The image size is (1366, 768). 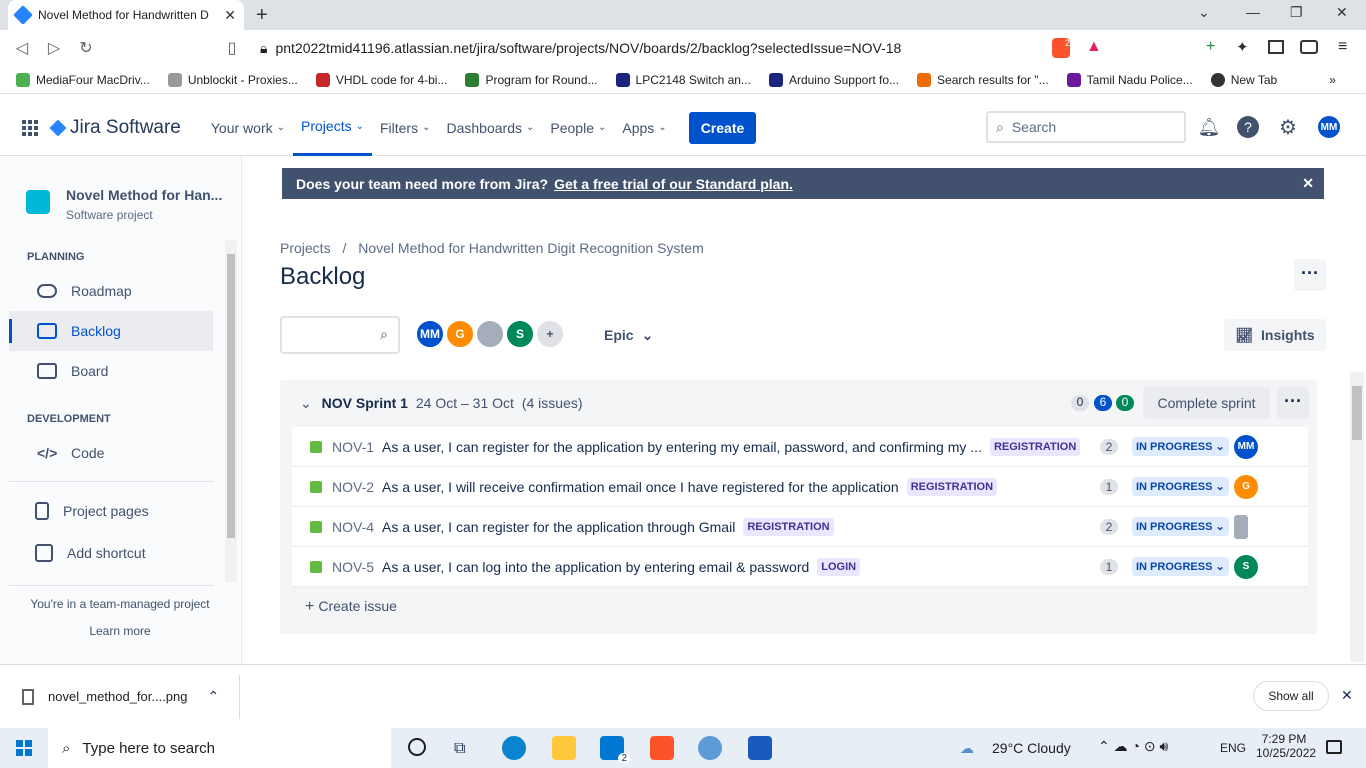 What do you see at coordinates (1309, 47) in the screenshot?
I see `wallet-icon` at bounding box center [1309, 47].